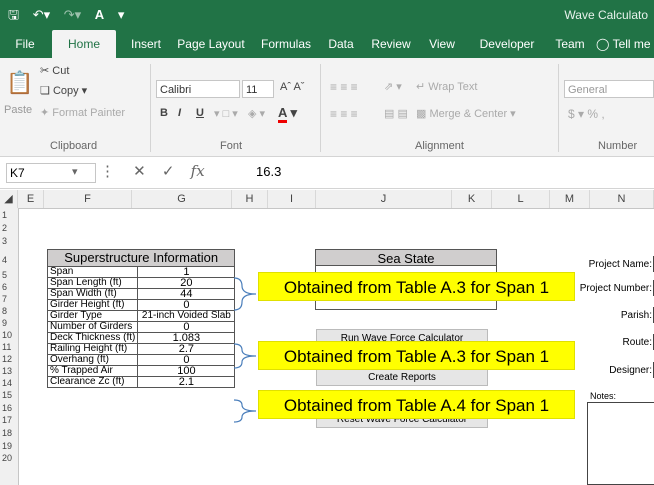 The image size is (654, 485). I want to click on column-header: K, so click(472, 199).